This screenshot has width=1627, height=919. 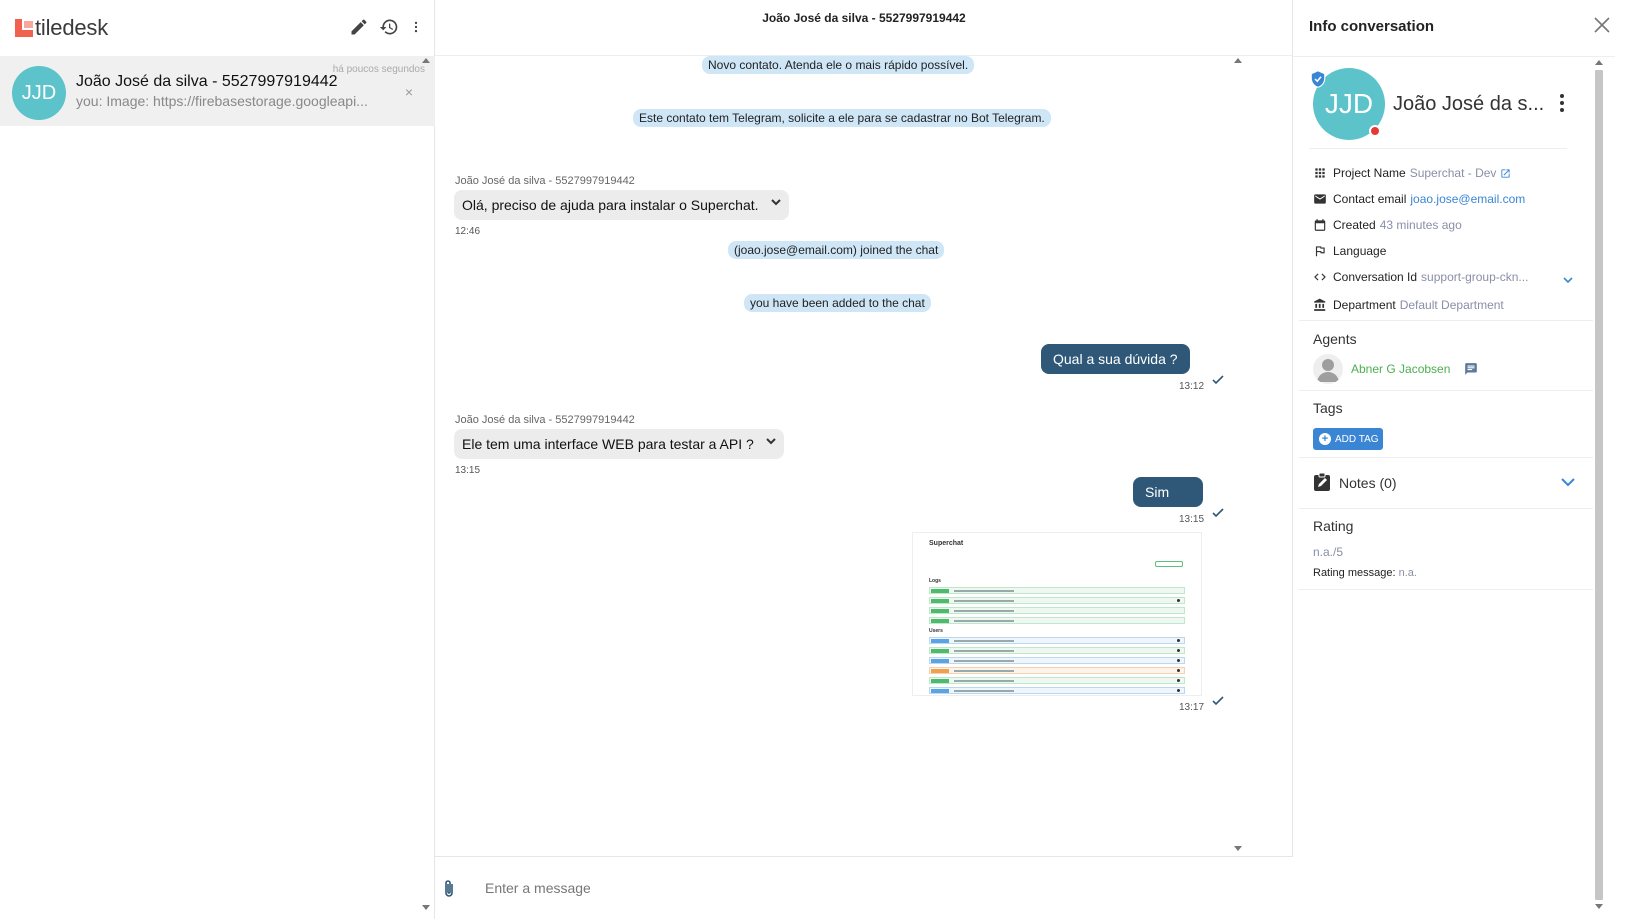 I want to click on rating-message: Rating message: n.a., so click(x=1365, y=573).